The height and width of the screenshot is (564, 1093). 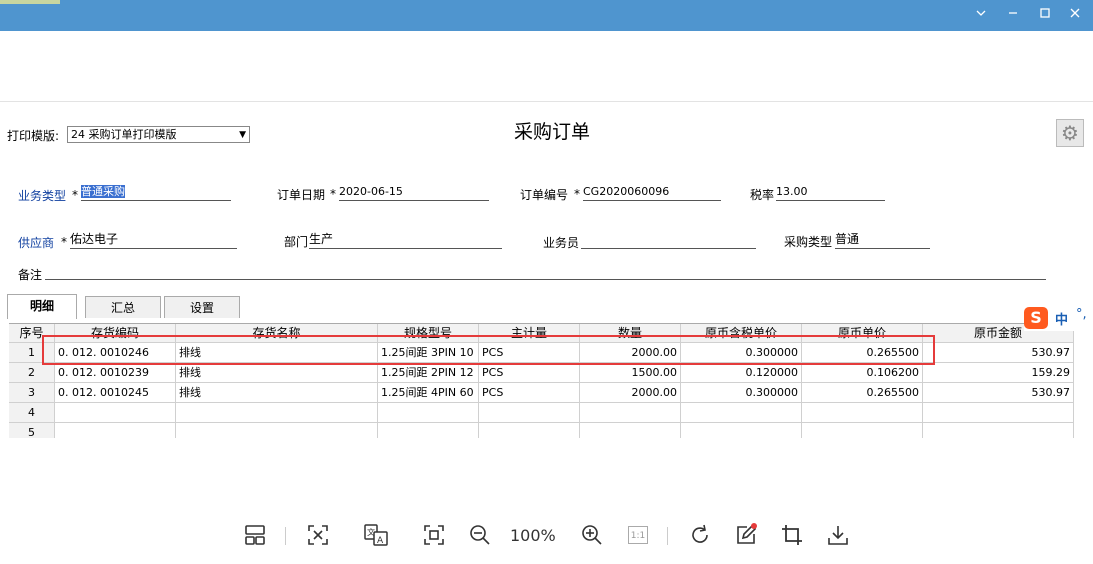 What do you see at coordinates (652, 192) in the screenshot?
I see `order-no-field: CG2020060096` at bounding box center [652, 192].